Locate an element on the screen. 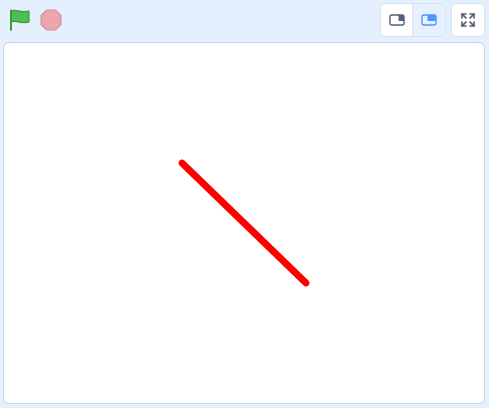 The image size is (489, 408). stage-size-toggle is located at coordinates (413, 20).